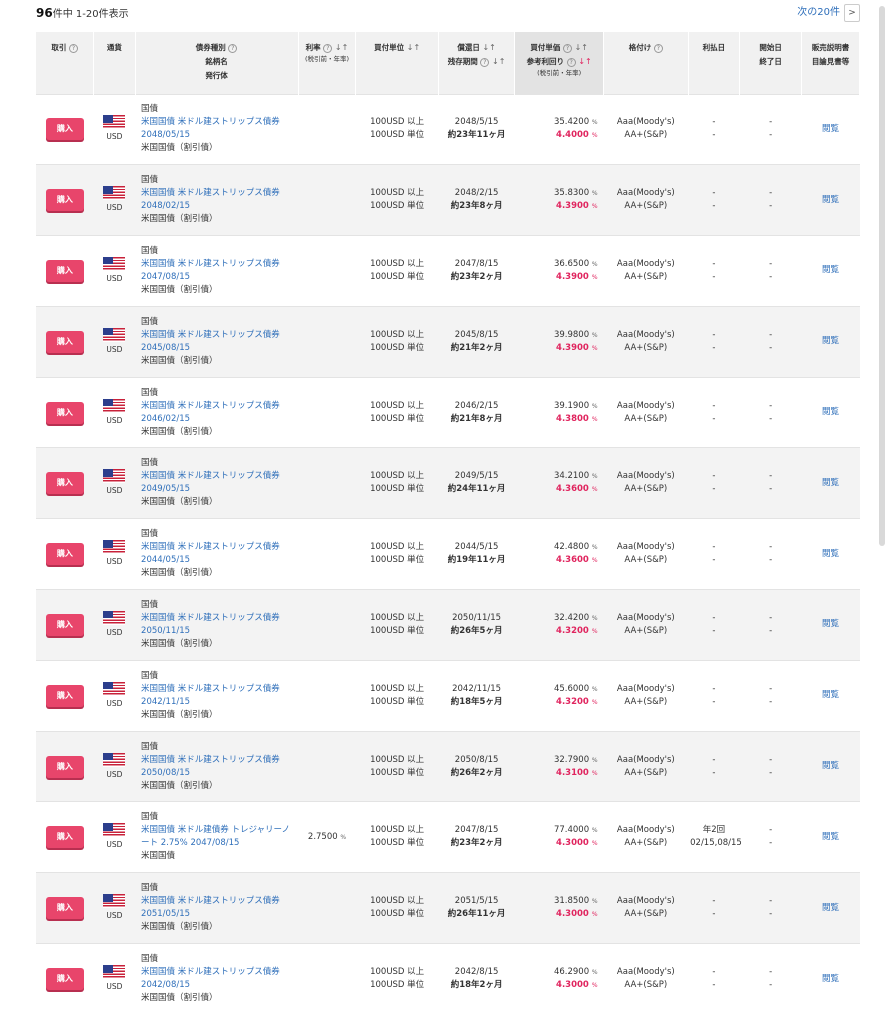  What do you see at coordinates (559, 412) in the screenshot?
I see `price-cell: 39.1900 % 4.3800 %` at bounding box center [559, 412].